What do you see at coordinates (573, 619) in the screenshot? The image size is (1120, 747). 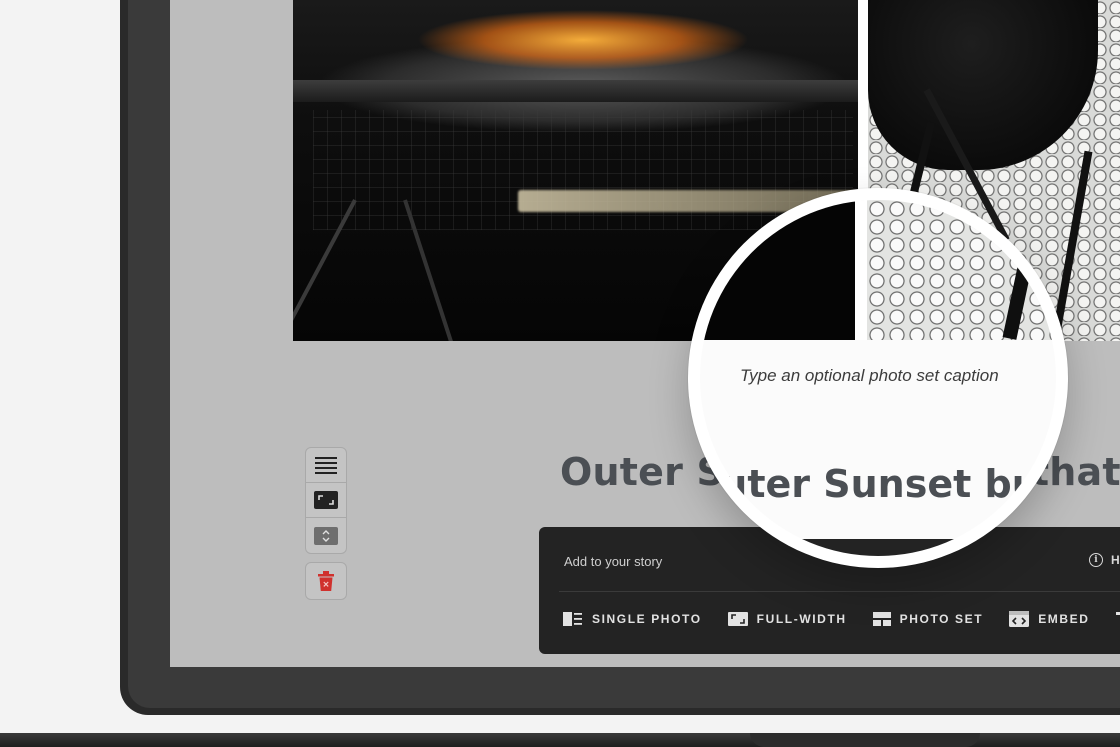 I see `single-photo-icon` at bounding box center [573, 619].